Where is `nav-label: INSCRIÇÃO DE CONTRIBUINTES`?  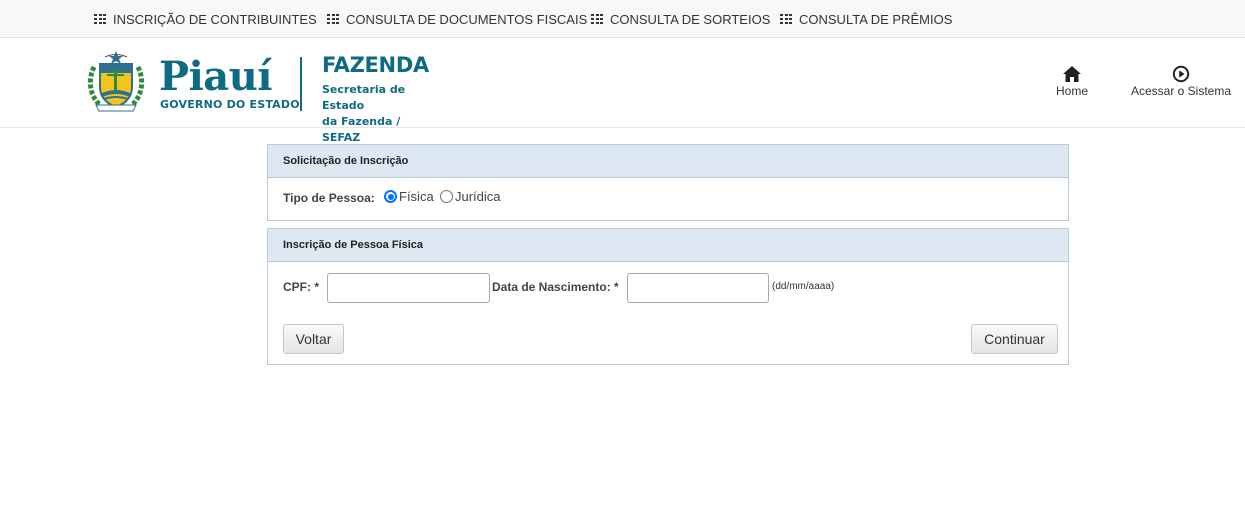
nav-label: INSCRIÇÃO DE CONTRIBUINTES is located at coordinates (215, 19).